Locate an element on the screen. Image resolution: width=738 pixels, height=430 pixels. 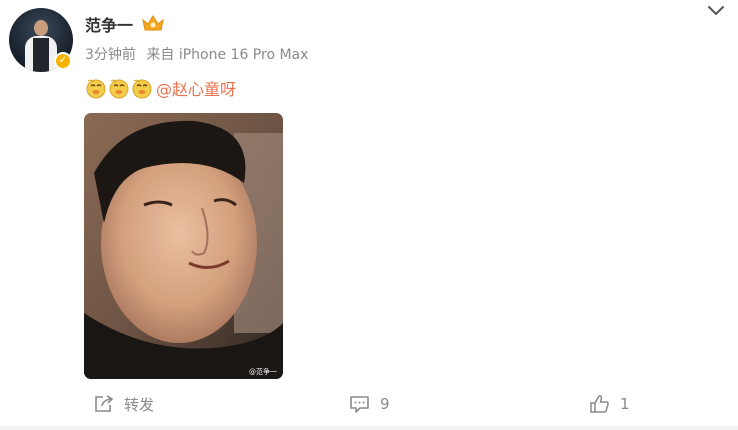
photo-watermark: @范争一 is located at coordinates (263, 372).